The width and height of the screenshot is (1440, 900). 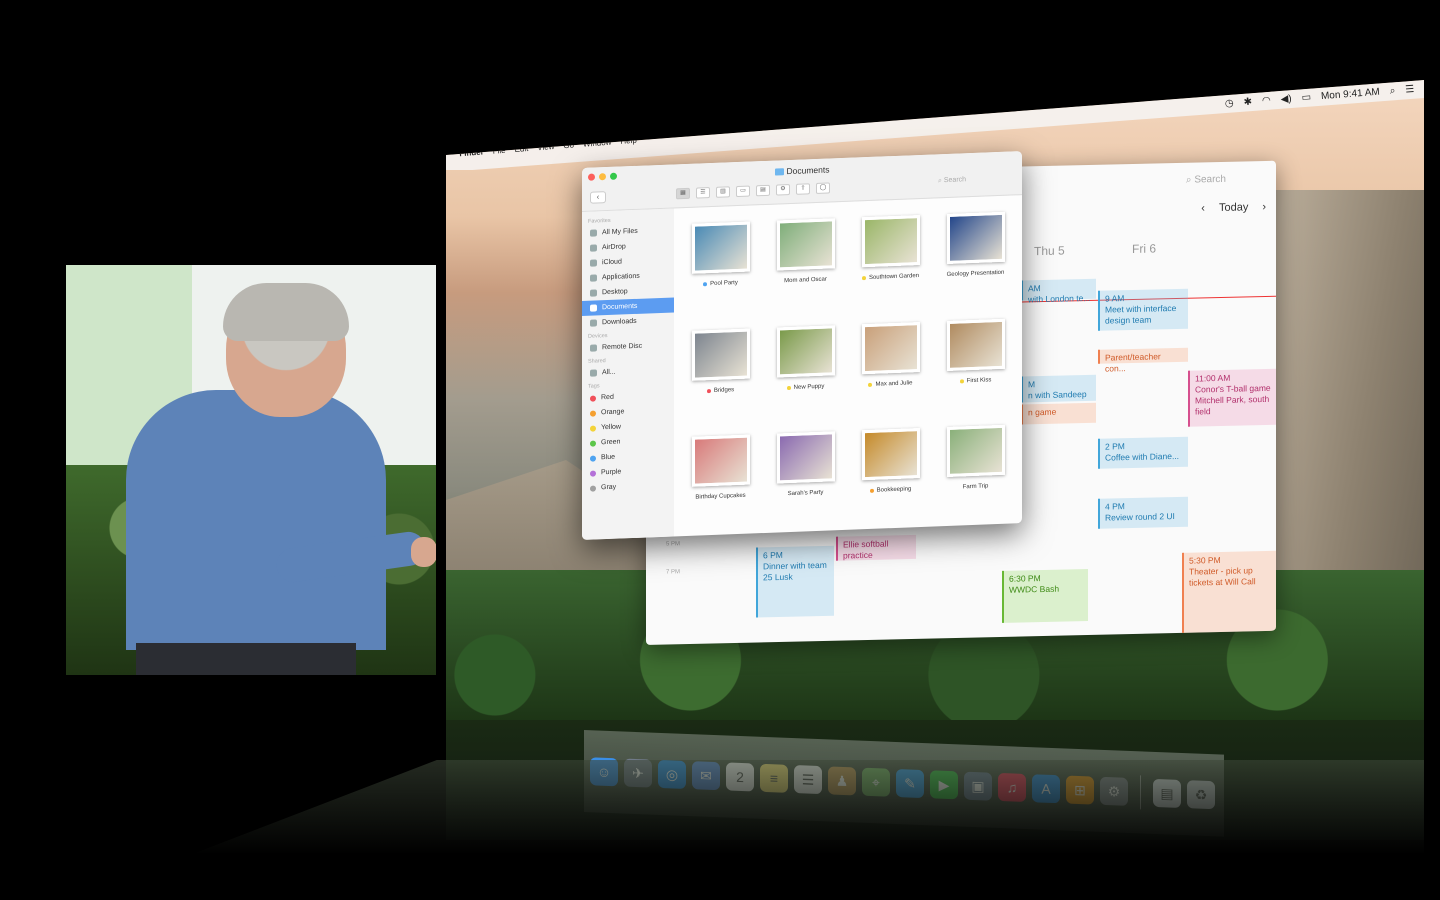 I want to click on file-item: Bookkeeping, so click(x=890, y=471).